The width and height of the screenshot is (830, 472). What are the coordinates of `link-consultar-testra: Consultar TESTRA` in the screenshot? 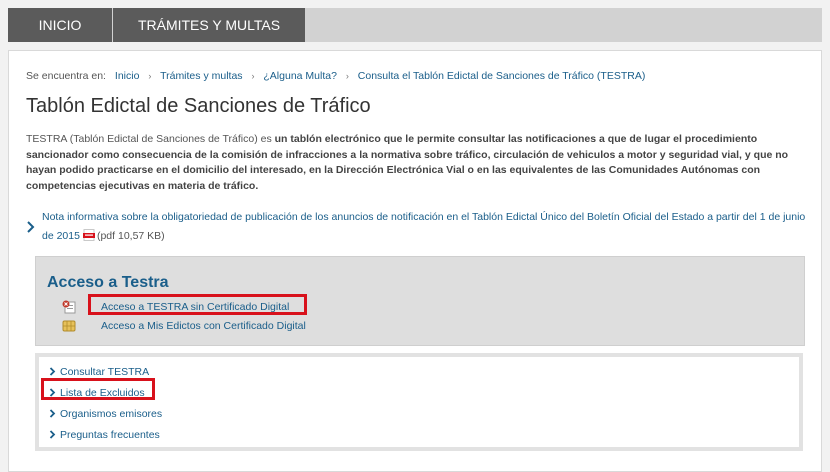 It's located at (99, 372).